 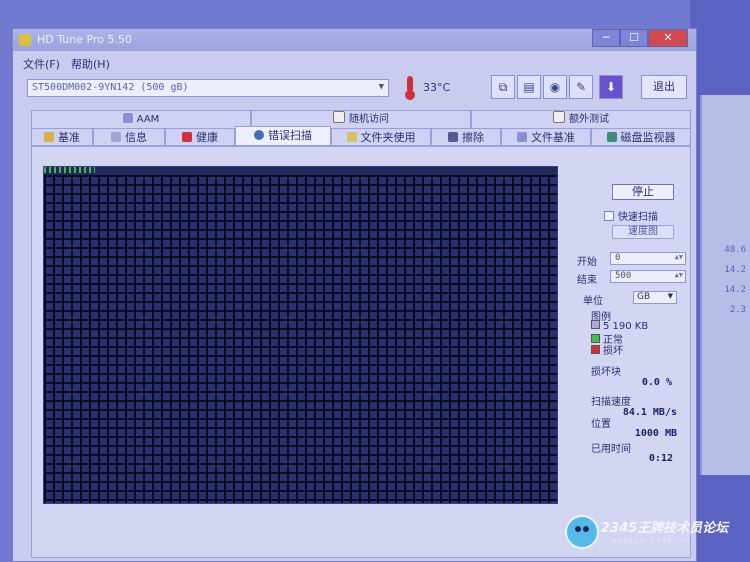 I want to click on tab-label: 健康, so click(x=207, y=137).